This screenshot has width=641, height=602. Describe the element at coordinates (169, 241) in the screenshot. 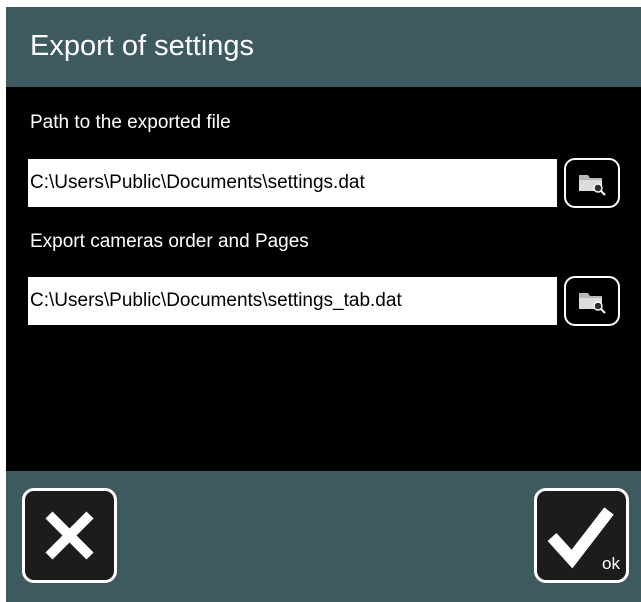

I see `cameras-order-pages-label: Export cameras order and Pages` at that location.